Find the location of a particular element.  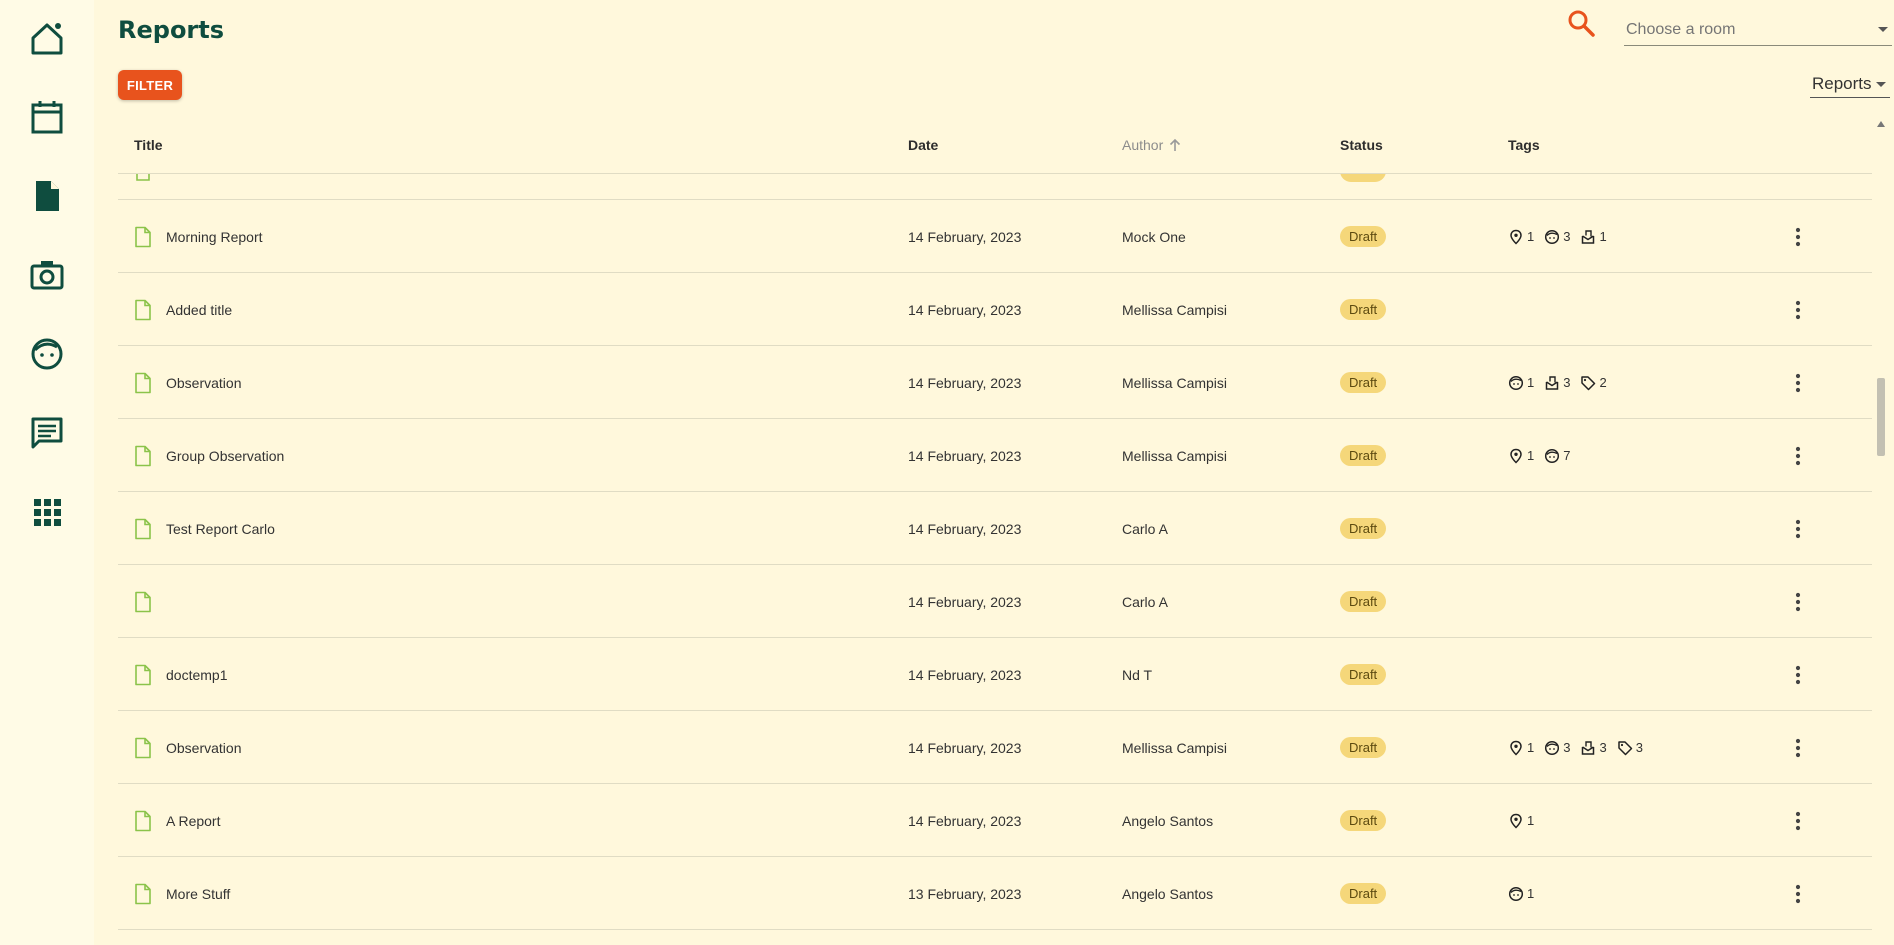

table-header: Title Date Author Status Tags is located at coordinates (995, 146).